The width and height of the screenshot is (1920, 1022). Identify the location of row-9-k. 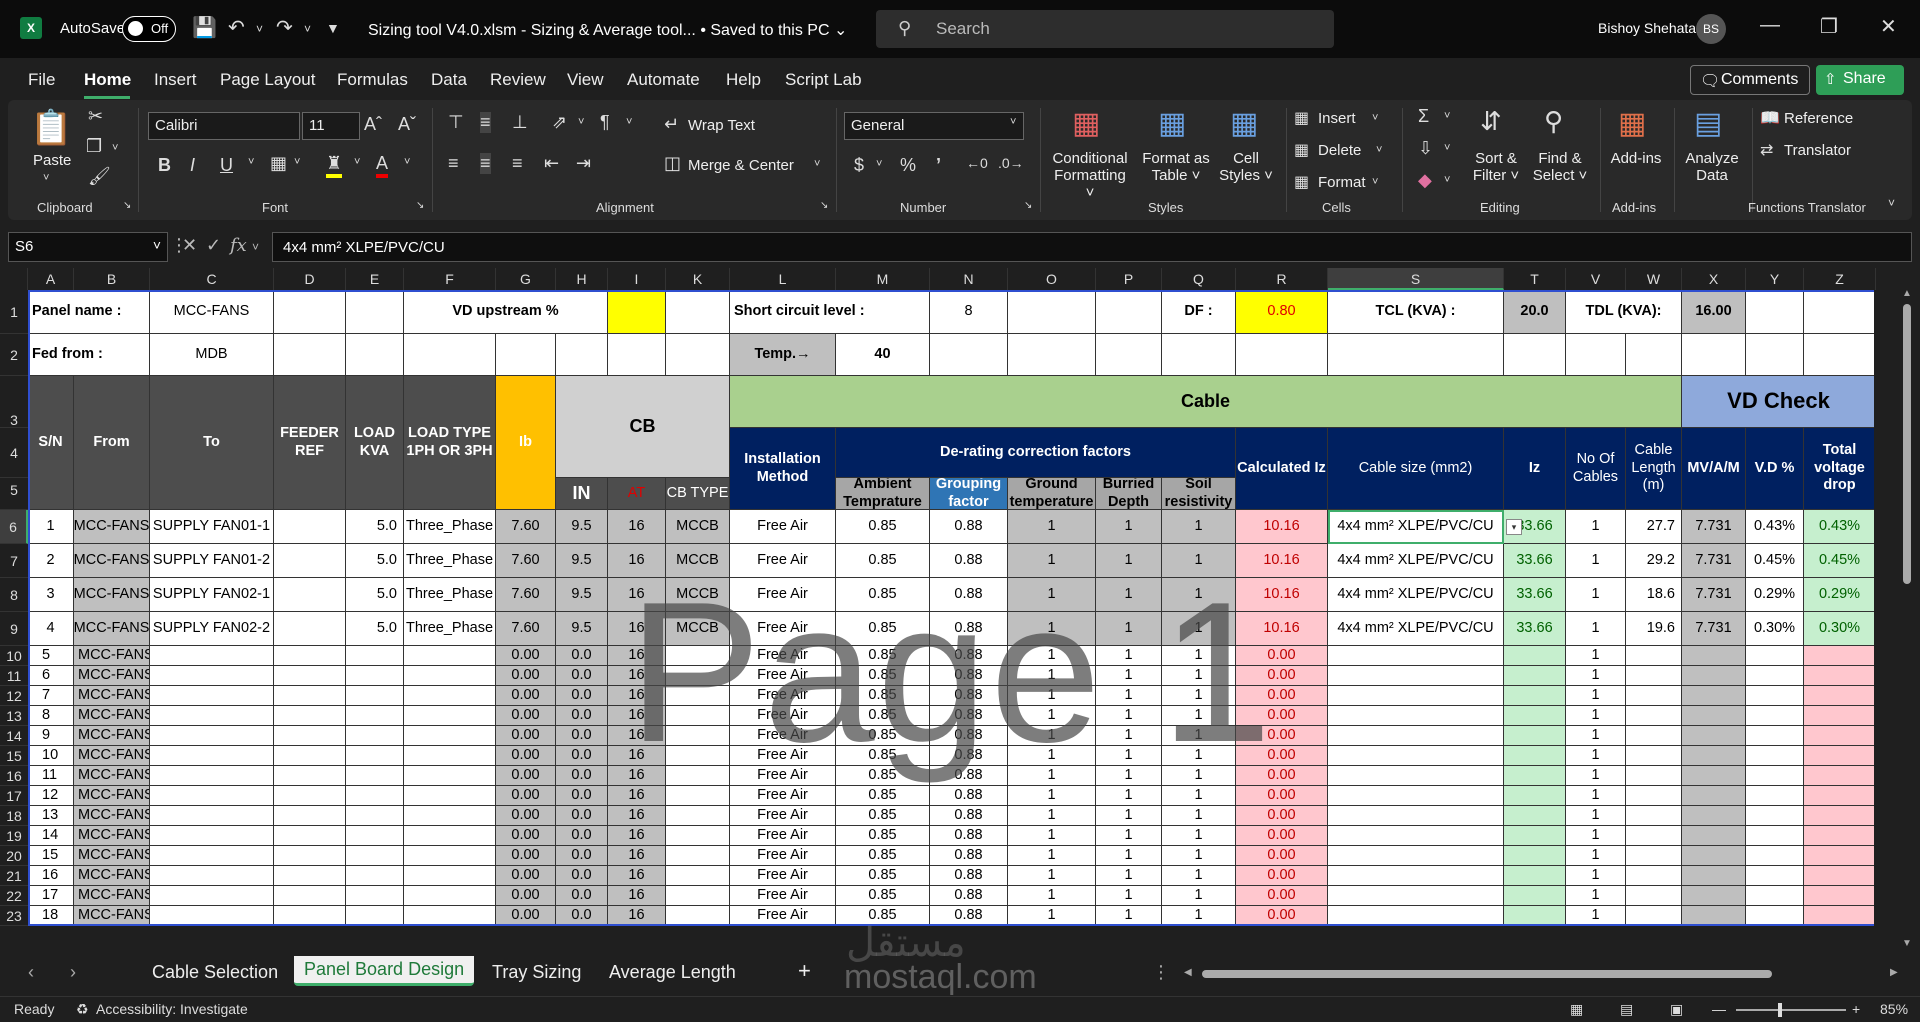
(698, 736).